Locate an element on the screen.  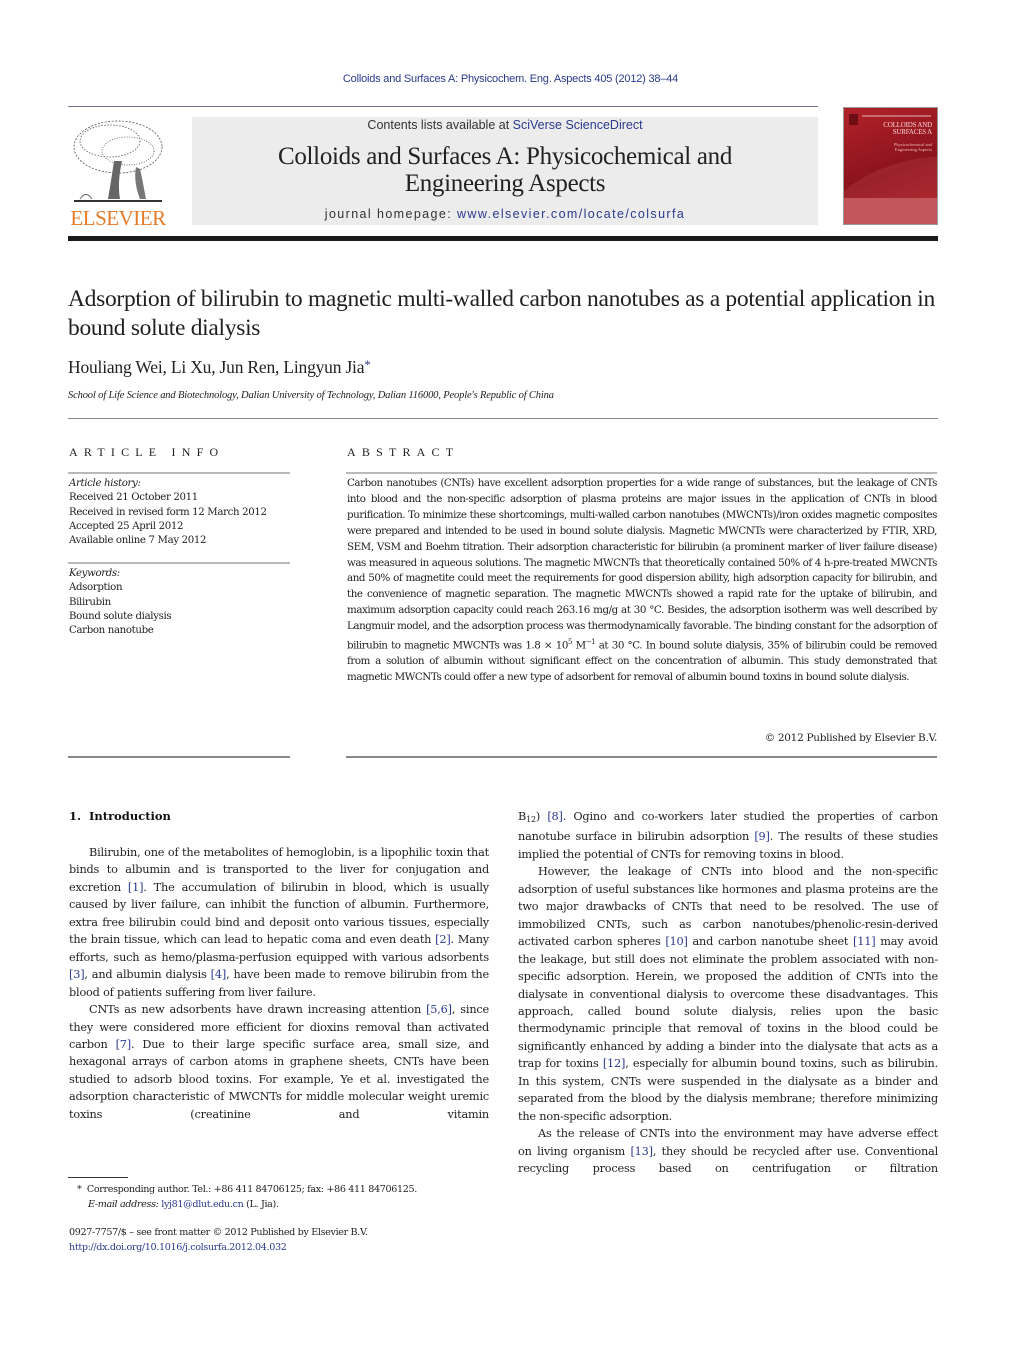
subscript: 12 is located at coordinates (531, 819).